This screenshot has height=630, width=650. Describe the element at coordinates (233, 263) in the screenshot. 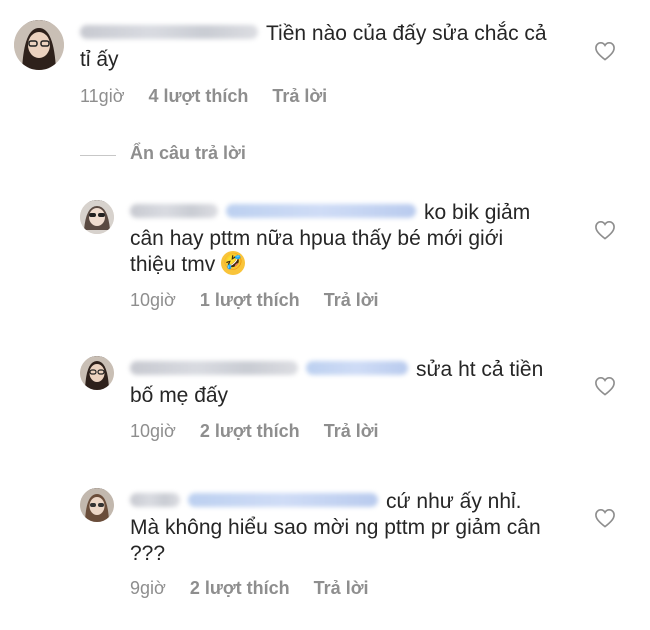

I see `laughing-emoji-icon: 🤣` at that location.